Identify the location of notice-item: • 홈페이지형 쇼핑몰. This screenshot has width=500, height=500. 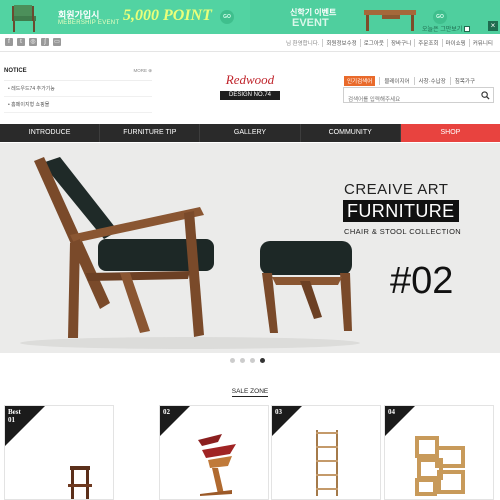
(78, 105).